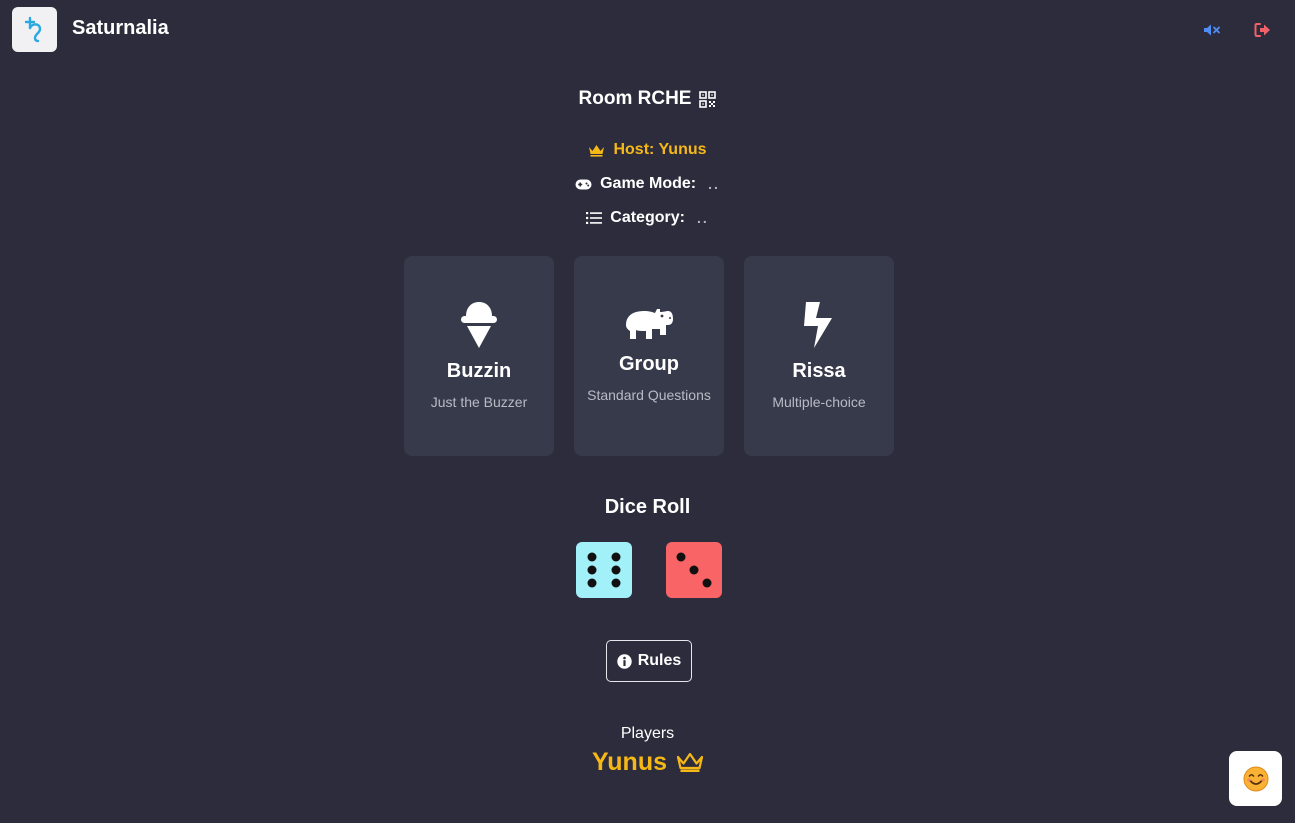  What do you see at coordinates (659, 660) in the screenshot?
I see `rules-label: Rules` at bounding box center [659, 660].